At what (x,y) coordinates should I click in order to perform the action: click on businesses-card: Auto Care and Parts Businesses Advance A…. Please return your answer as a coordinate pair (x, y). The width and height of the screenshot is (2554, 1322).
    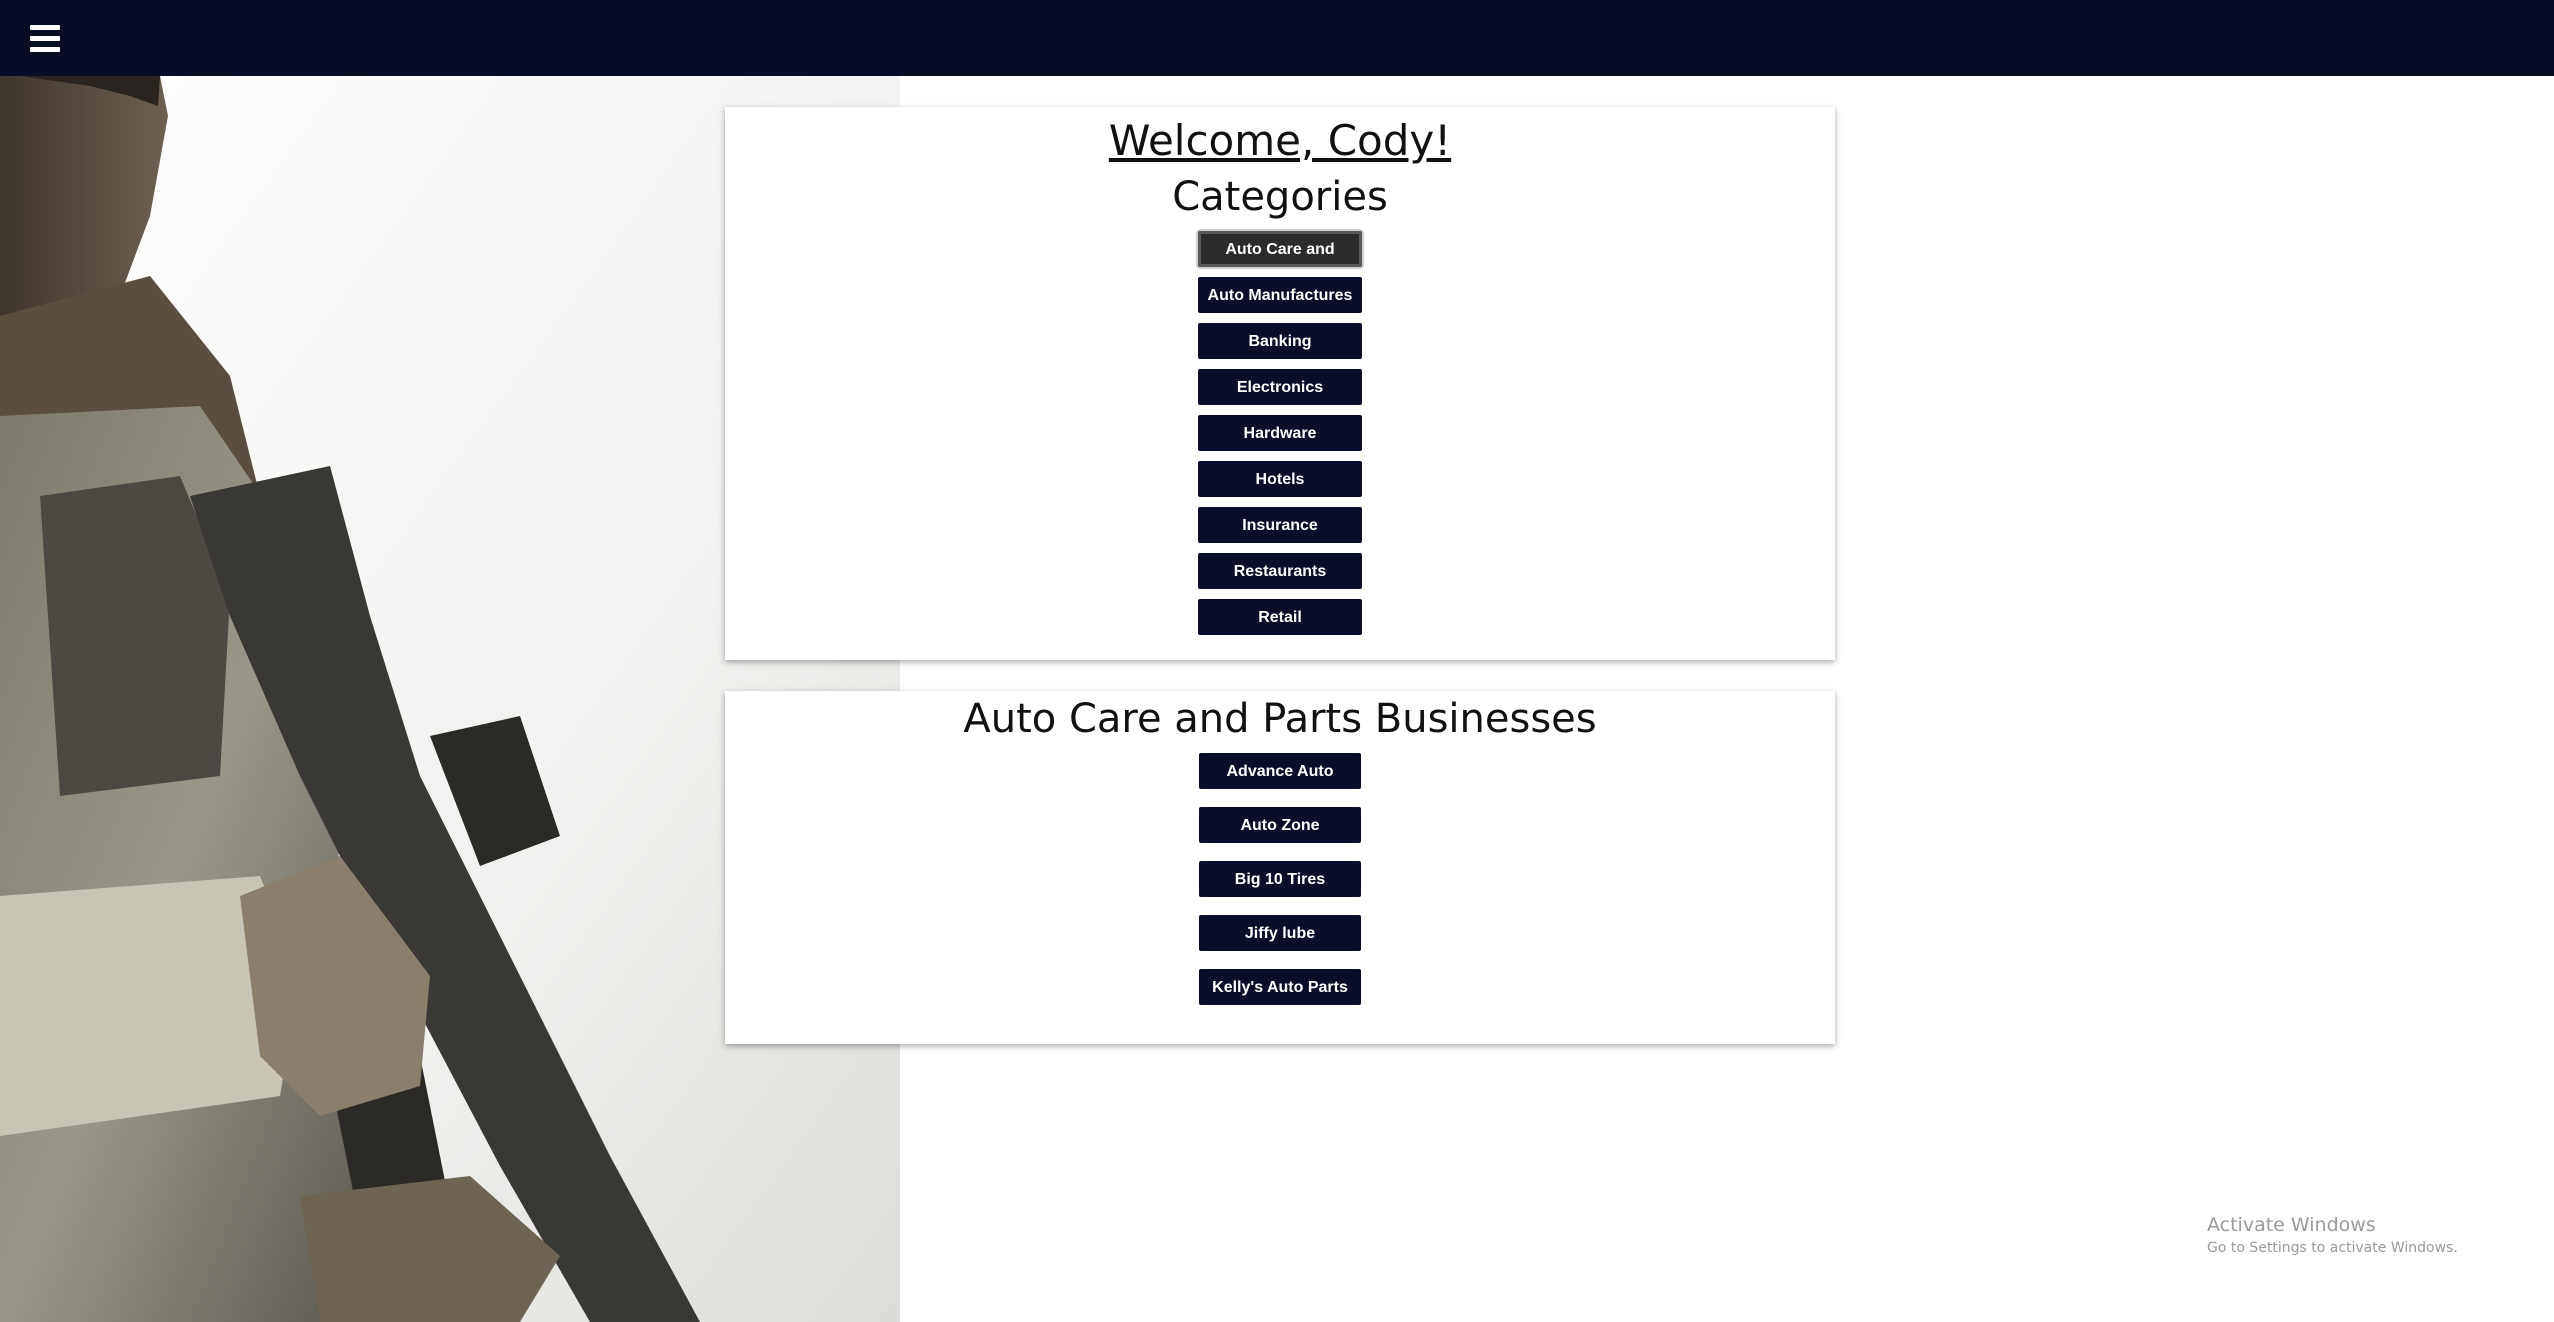
    Looking at the image, I should click on (1280, 867).